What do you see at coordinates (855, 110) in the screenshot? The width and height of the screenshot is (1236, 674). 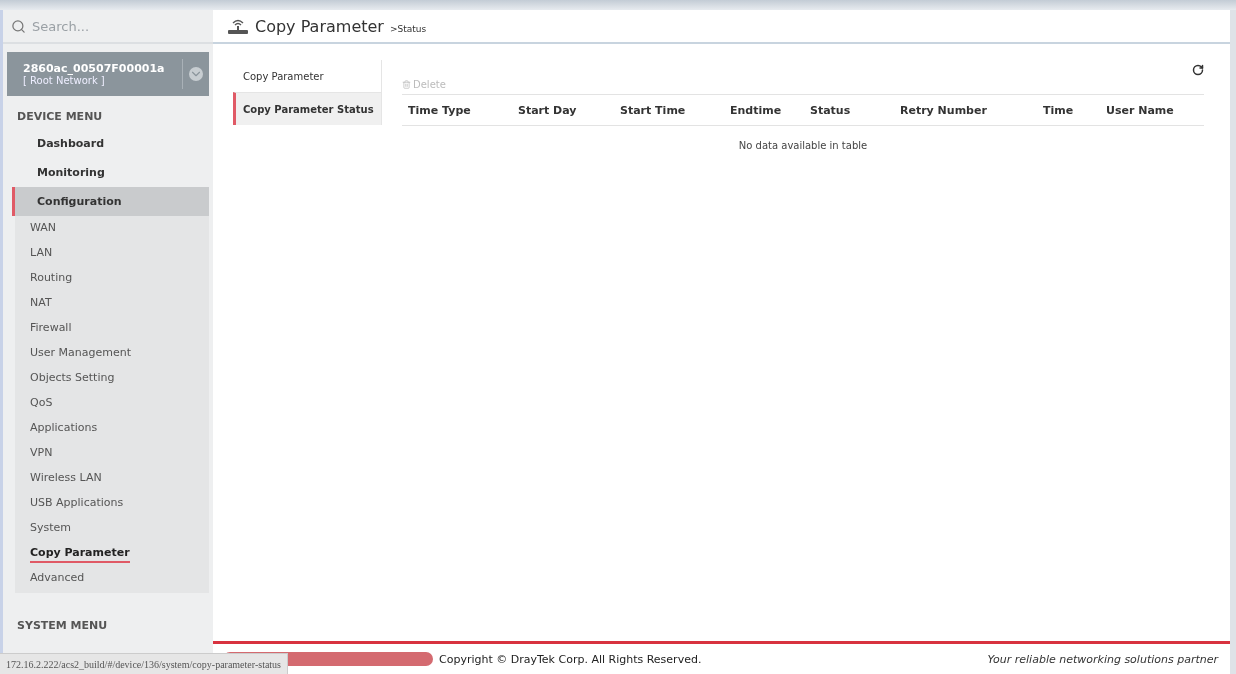 I see `column-header: Status` at bounding box center [855, 110].